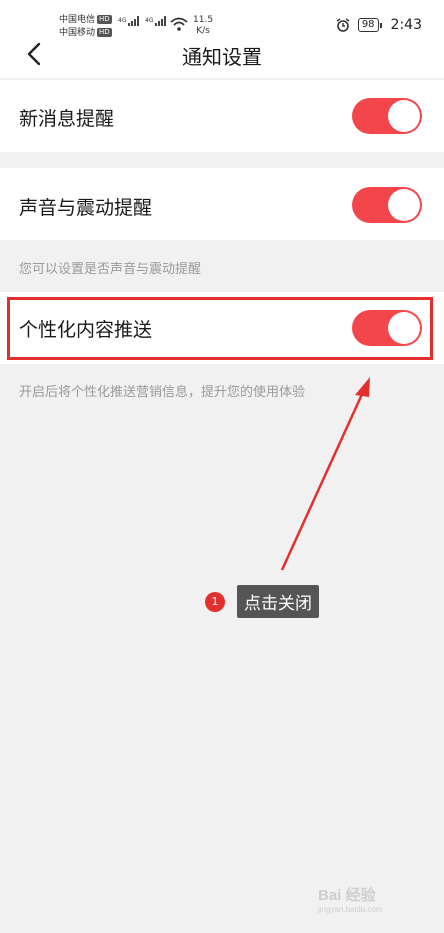 This screenshot has height=933, width=444. I want to click on callout-text: 点击关闭, so click(278, 601).